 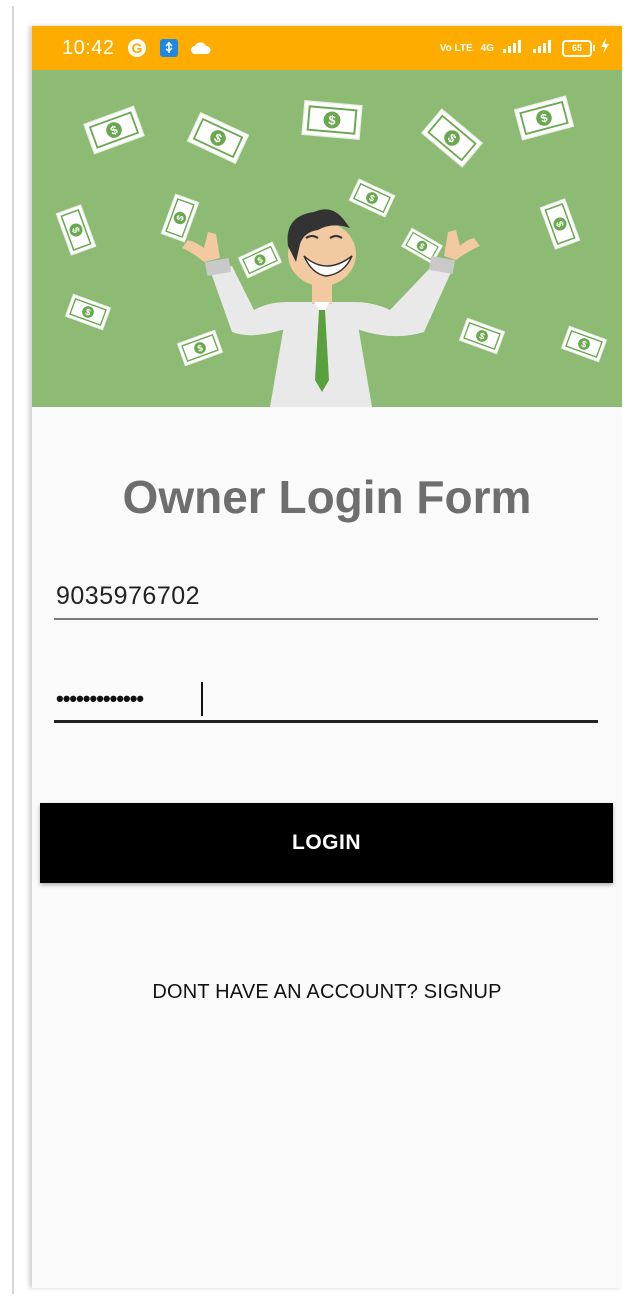 What do you see at coordinates (327, 992) in the screenshot?
I see `signup-link: DONT HAVE AN ACCOUNT? SIGNUP` at bounding box center [327, 992].